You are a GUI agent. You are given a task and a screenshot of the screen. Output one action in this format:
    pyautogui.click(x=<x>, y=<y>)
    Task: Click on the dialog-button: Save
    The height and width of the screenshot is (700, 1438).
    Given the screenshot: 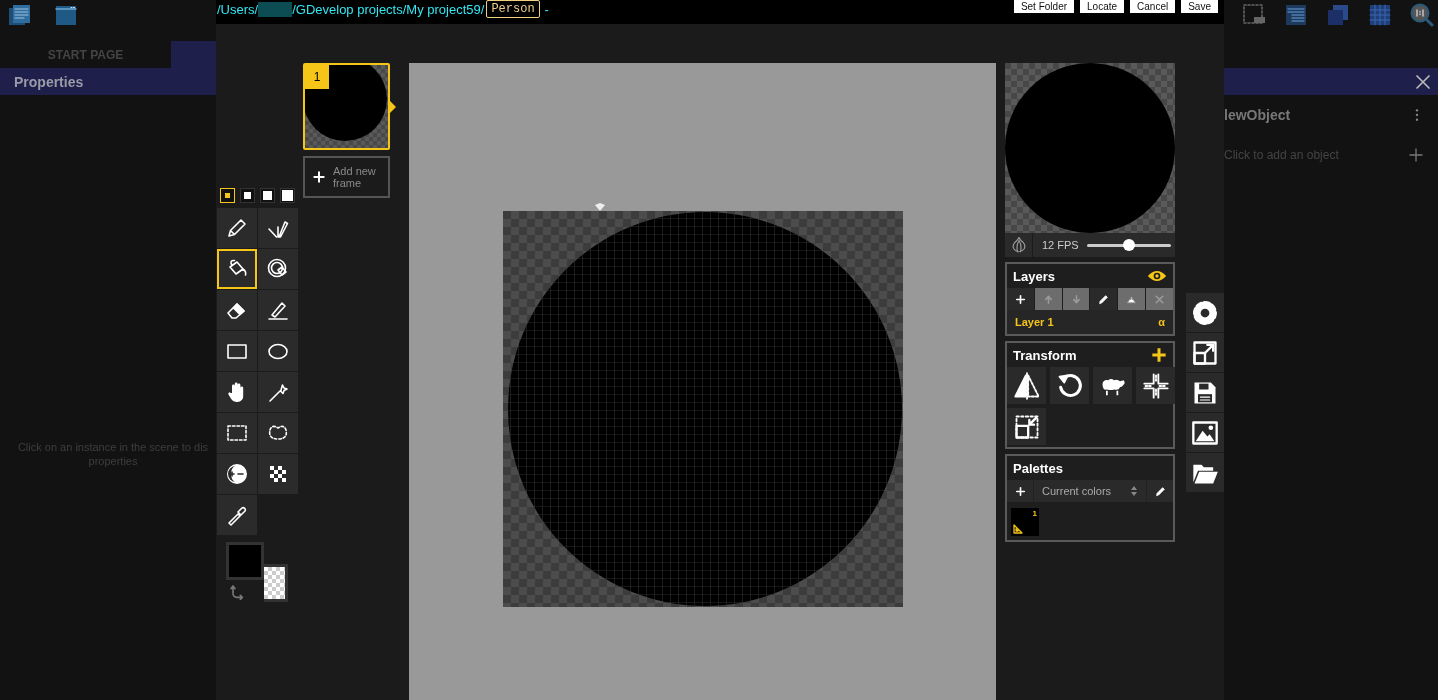 What is the action you would take?
    pyautogui.click(x=1199, y=6)
    